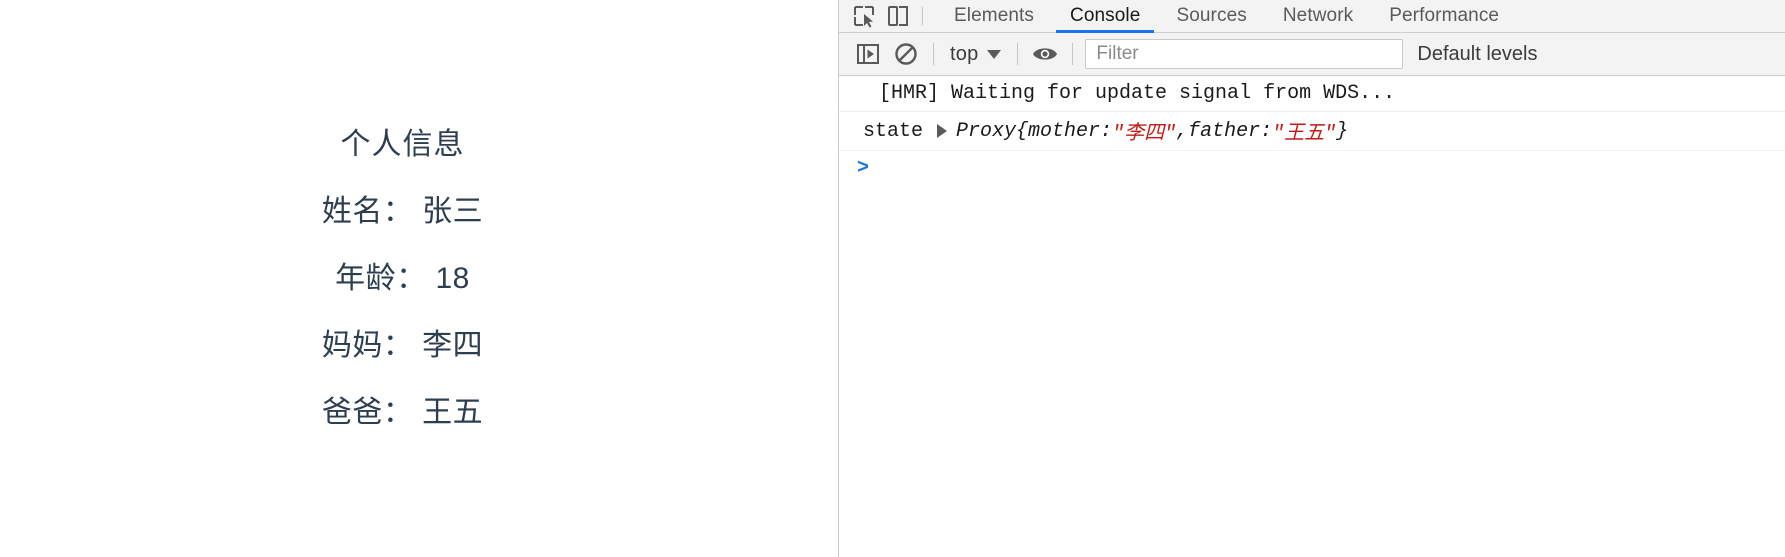 This screenshot has height=557, width=1785. Describe the element at coordinates (964, 53) in the screenshot. I see `execution-context-label: top` at that location.